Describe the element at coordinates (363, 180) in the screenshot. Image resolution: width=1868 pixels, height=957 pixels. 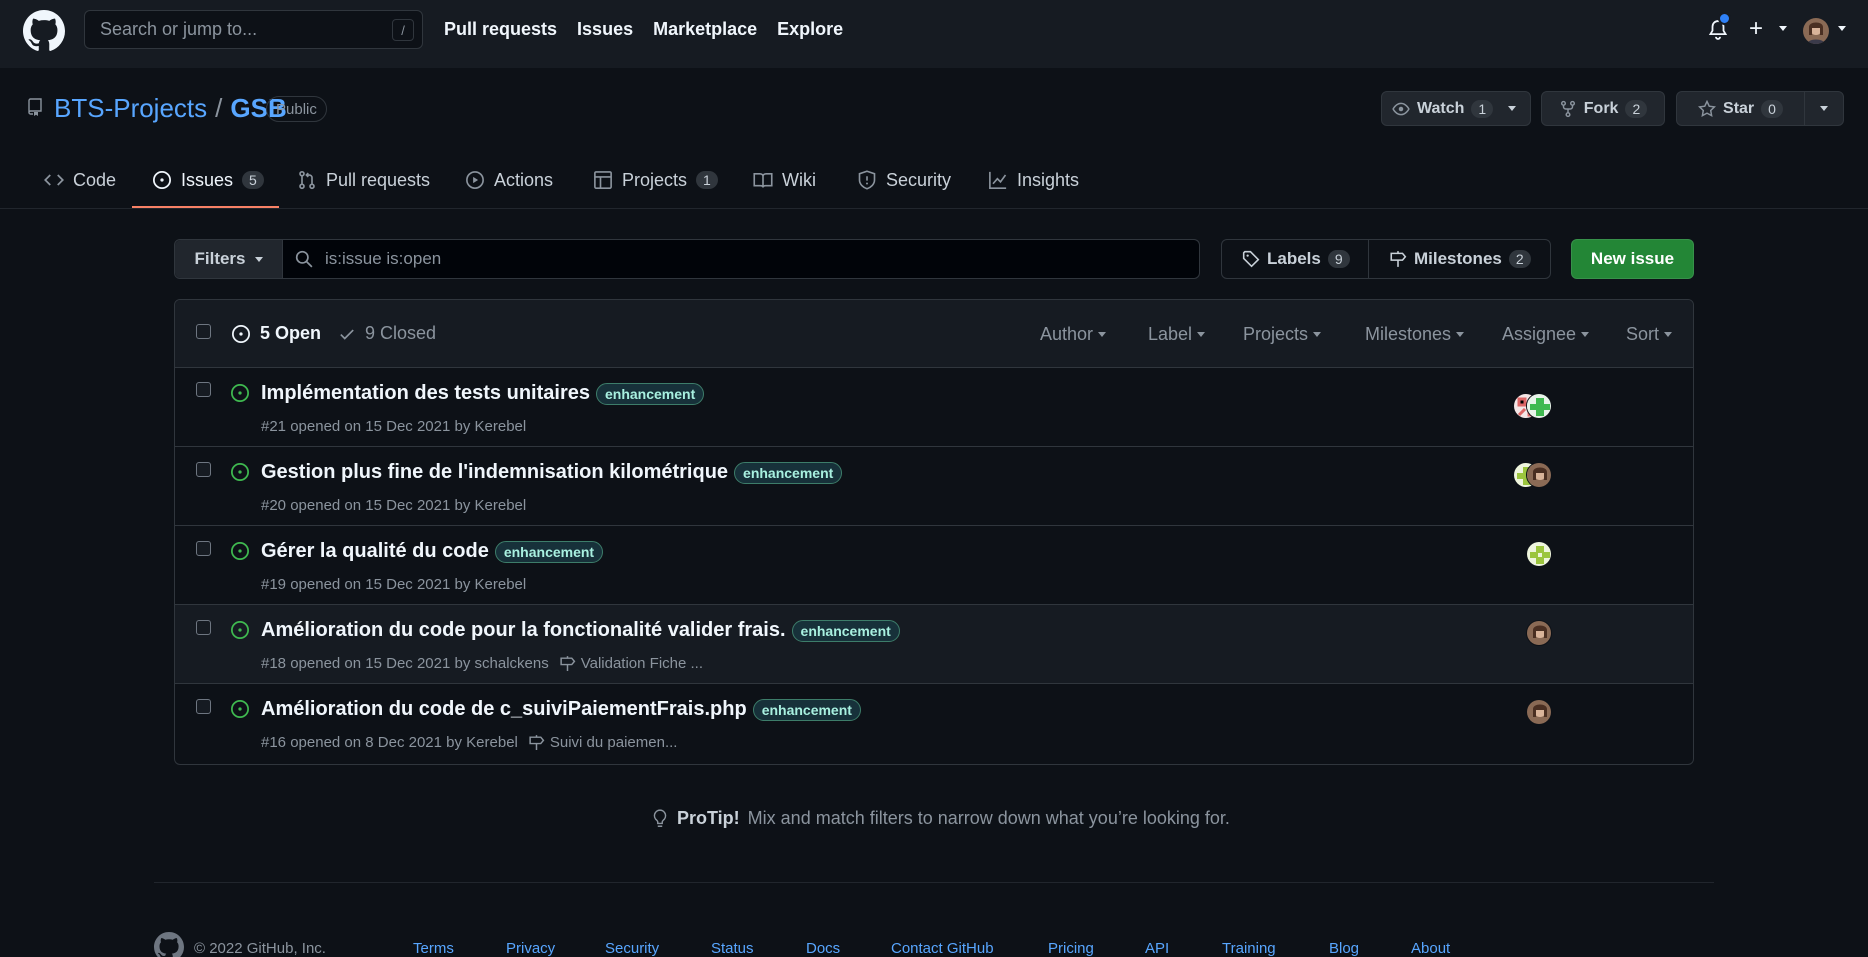
I see `tab-pull-requests: Pull requests` at that location.